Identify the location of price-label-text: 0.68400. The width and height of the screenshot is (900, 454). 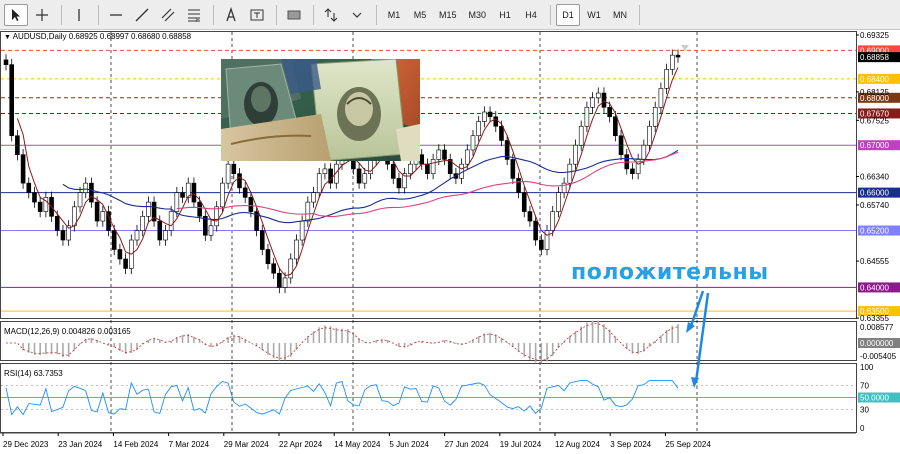
(874, 79).